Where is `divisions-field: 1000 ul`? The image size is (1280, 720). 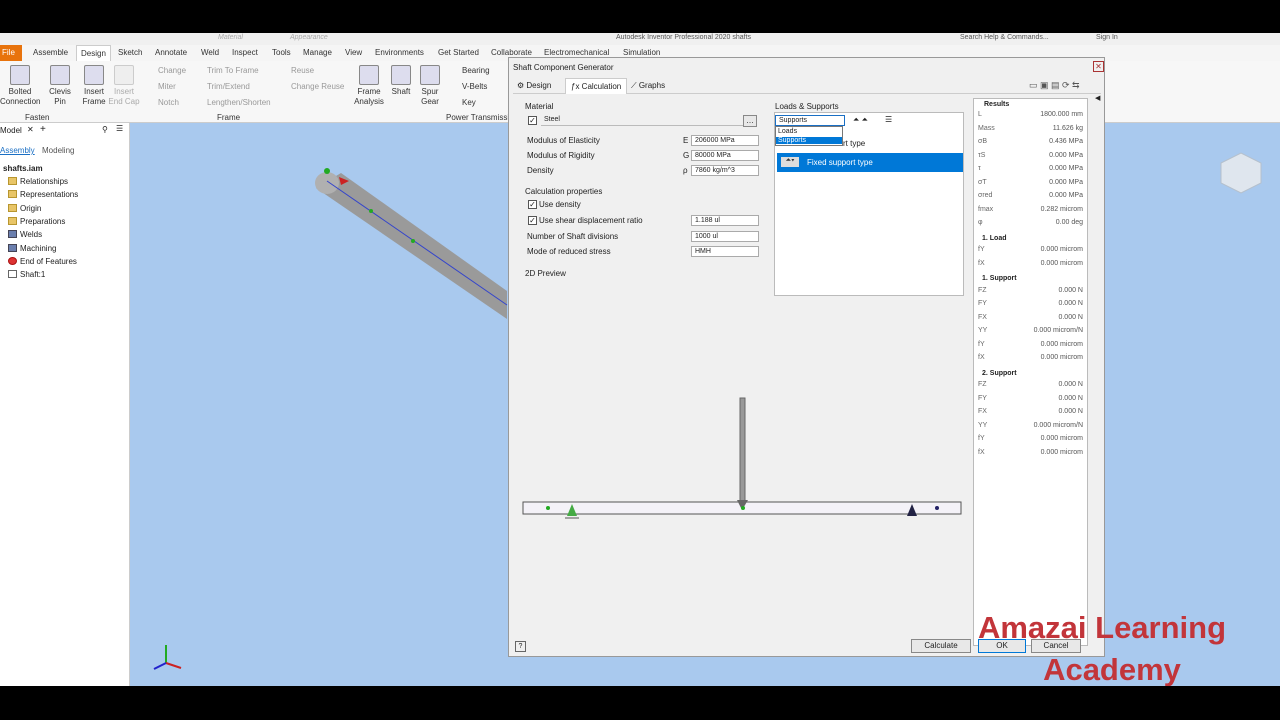 divisions-field: 1000 ul is located at coordinates (725, 236).